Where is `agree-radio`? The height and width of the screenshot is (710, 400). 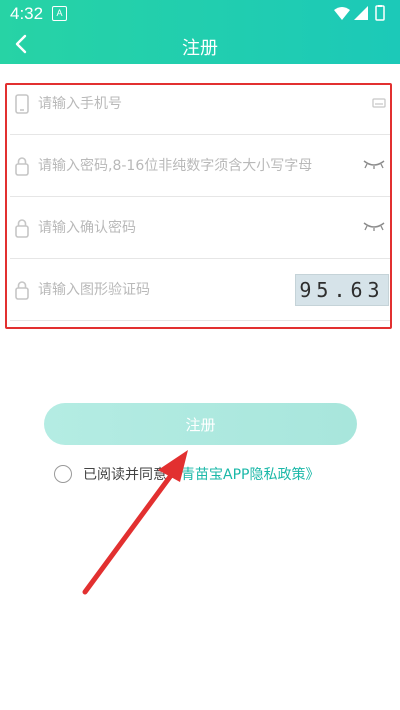
agree-radio is located at coordinates (63, 474).